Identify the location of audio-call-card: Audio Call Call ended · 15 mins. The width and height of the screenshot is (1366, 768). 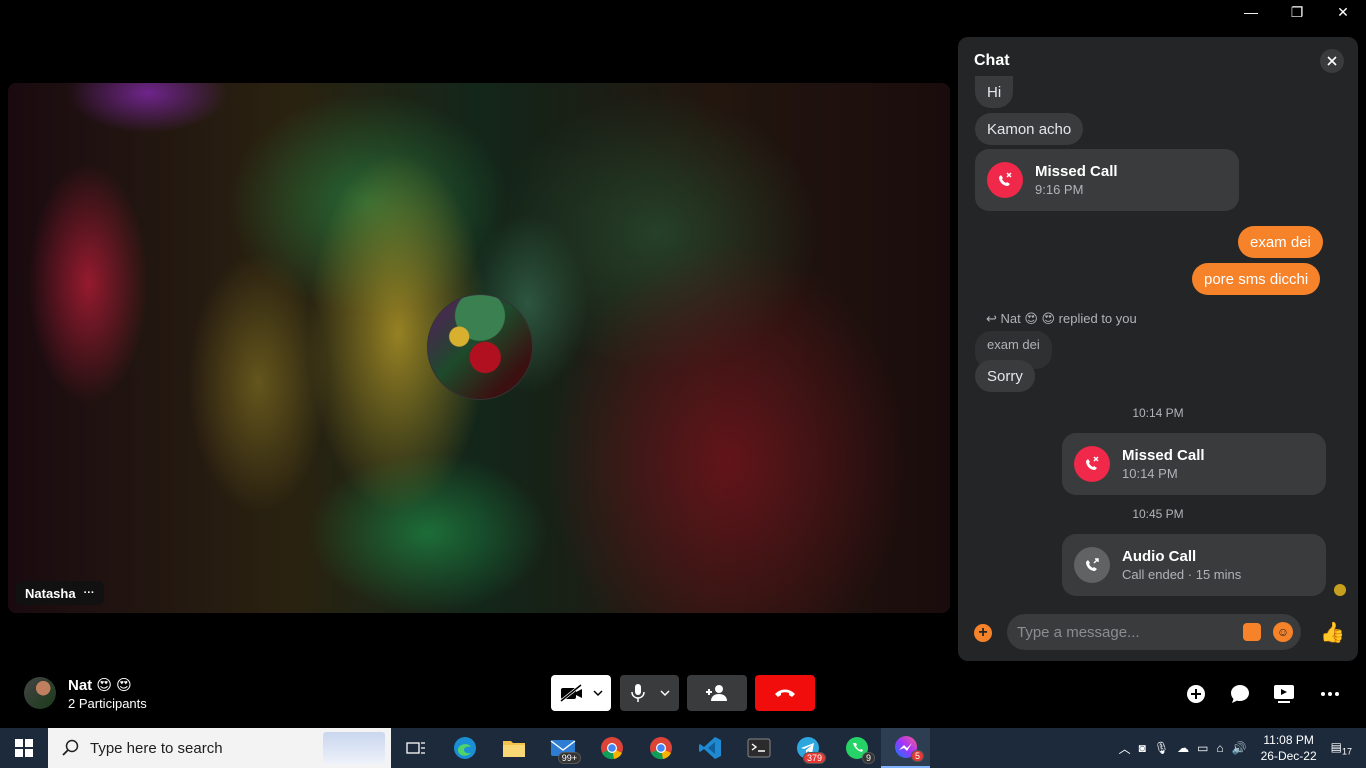
(1194, 565).